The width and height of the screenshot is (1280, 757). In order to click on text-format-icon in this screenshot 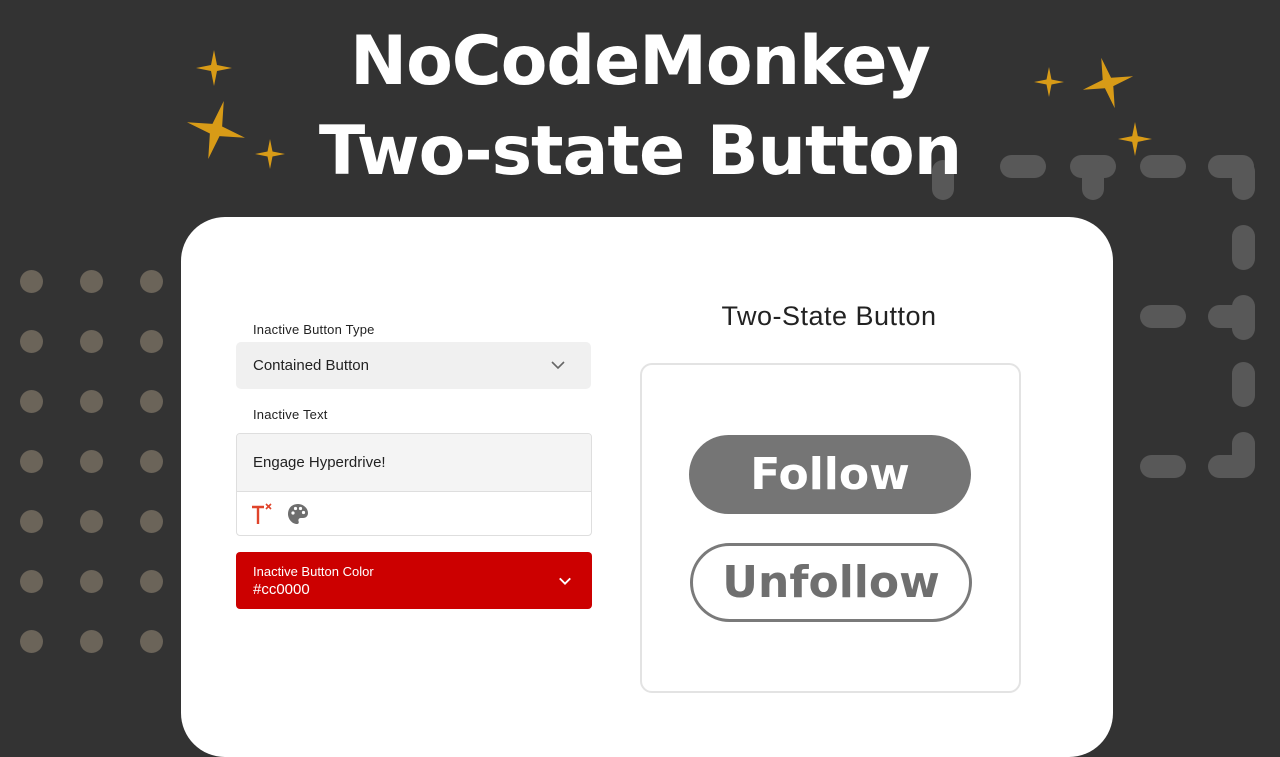, I will do `click(261, 514)`.